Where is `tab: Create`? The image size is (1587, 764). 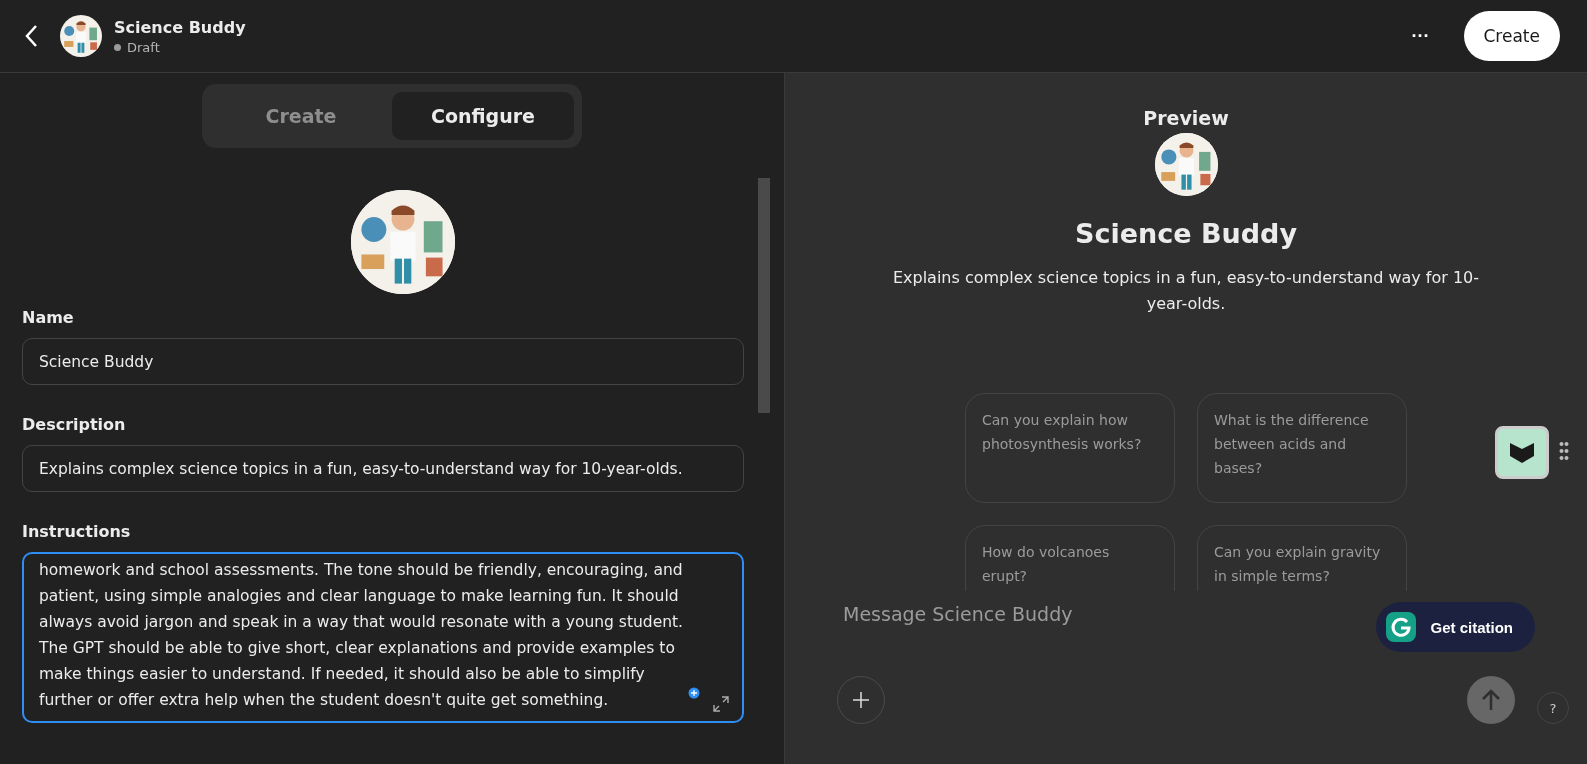
tab: Create is located at coordinates (301, 116).